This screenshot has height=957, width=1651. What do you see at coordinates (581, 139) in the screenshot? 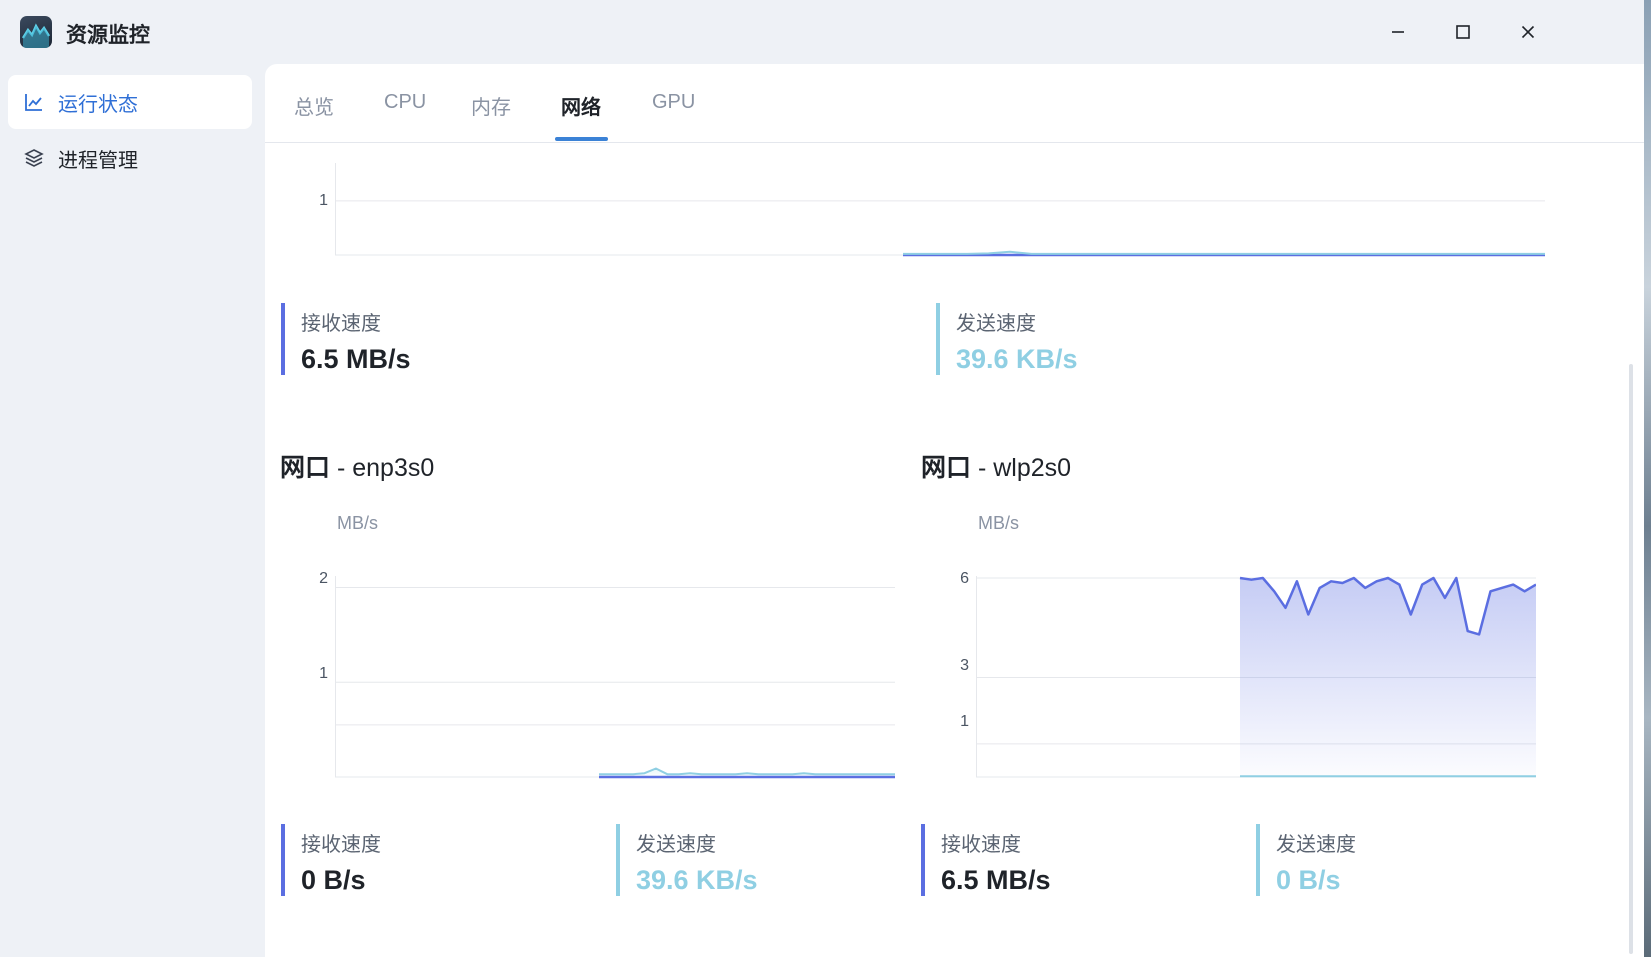
I see `active-tab-indicator` at bounding box center [581, 139].